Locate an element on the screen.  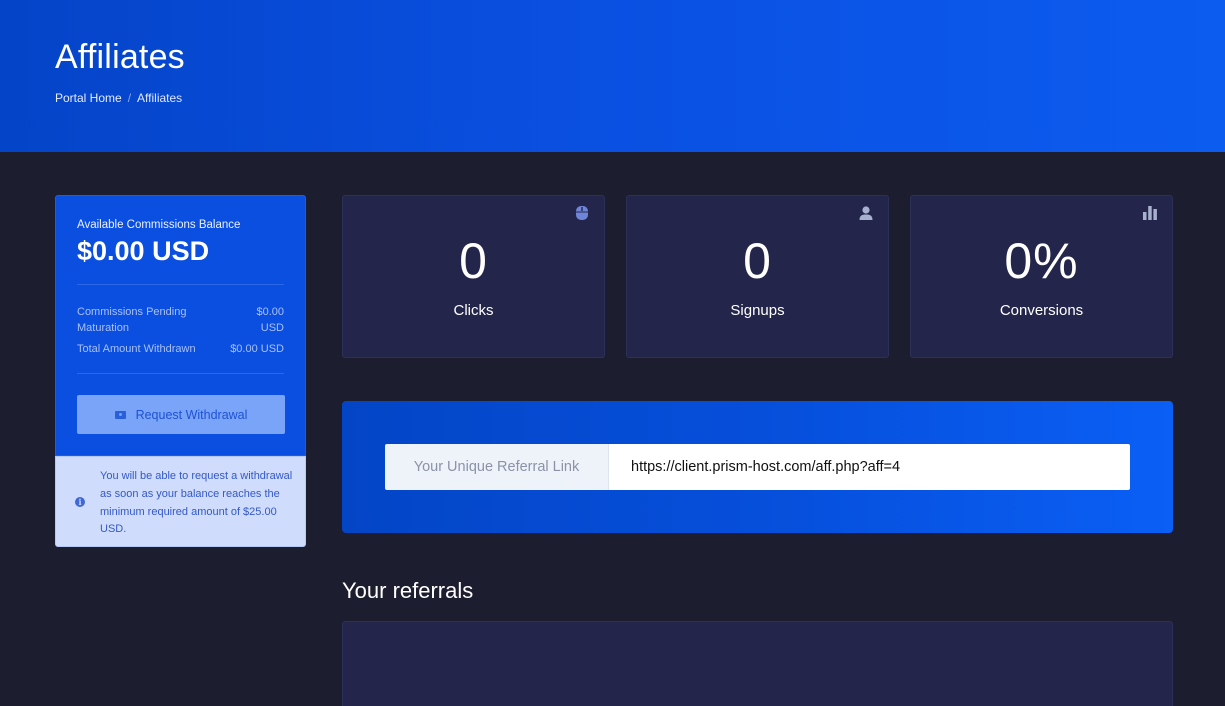
balance-amount: $0.00 USD is located at coordinates (143, 251).